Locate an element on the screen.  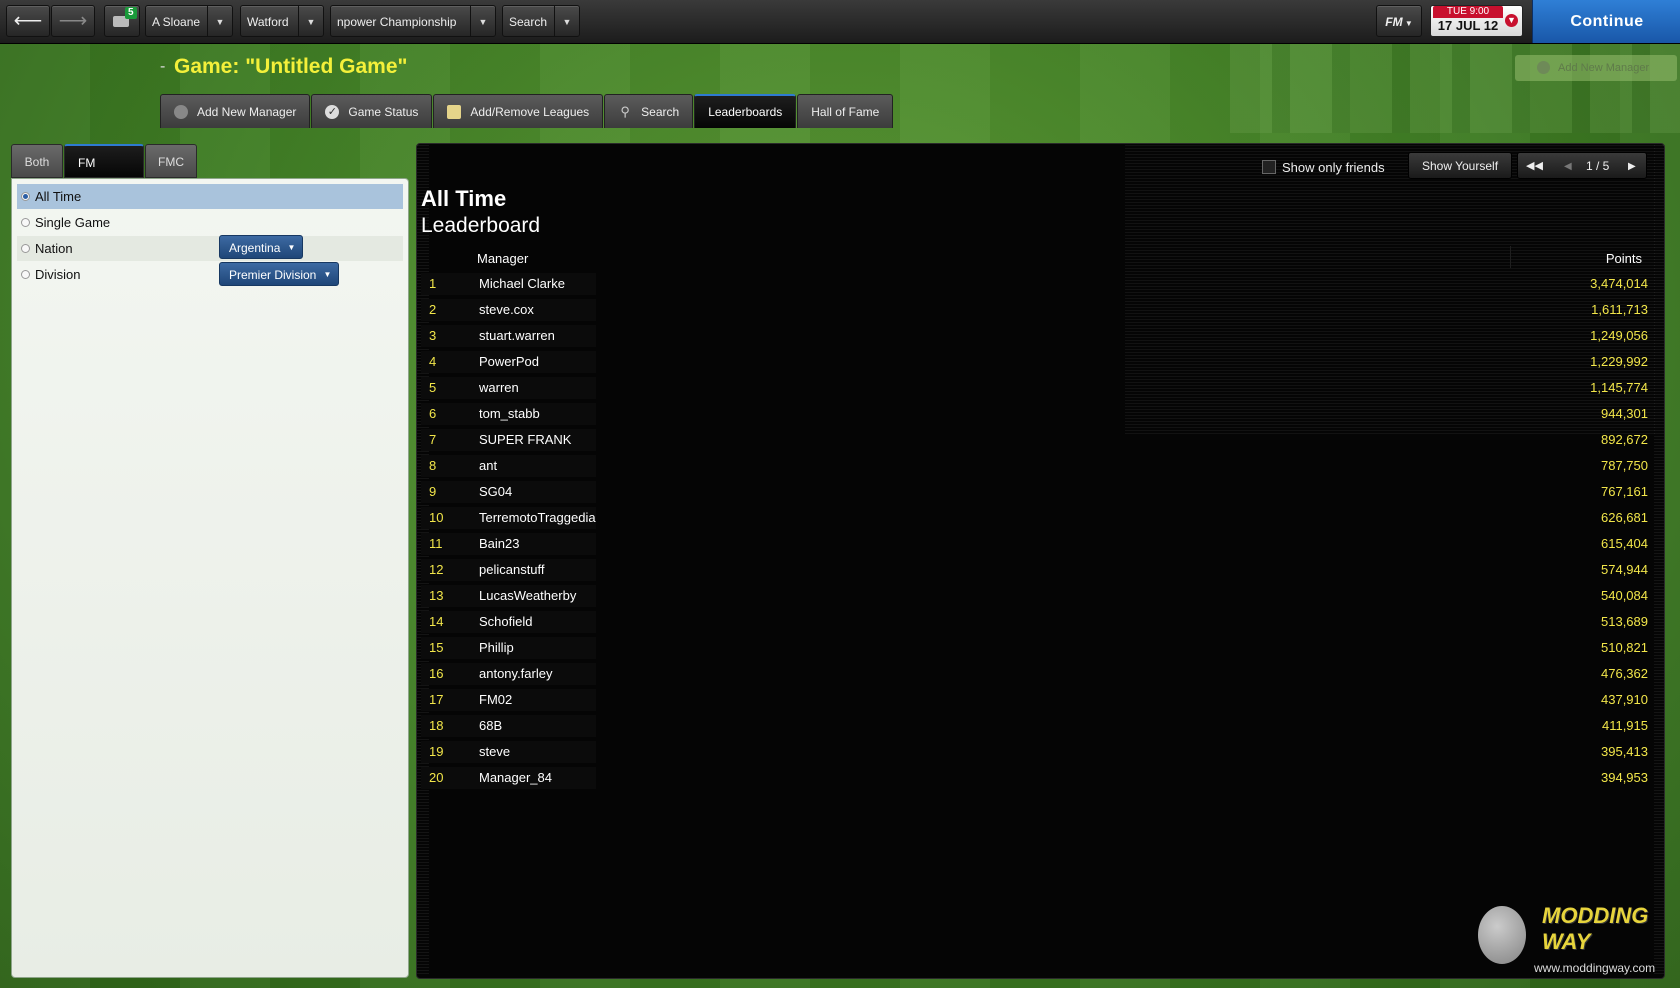
show-only-friends-toggle: Show only friends is located at coordinates (1323, 167).